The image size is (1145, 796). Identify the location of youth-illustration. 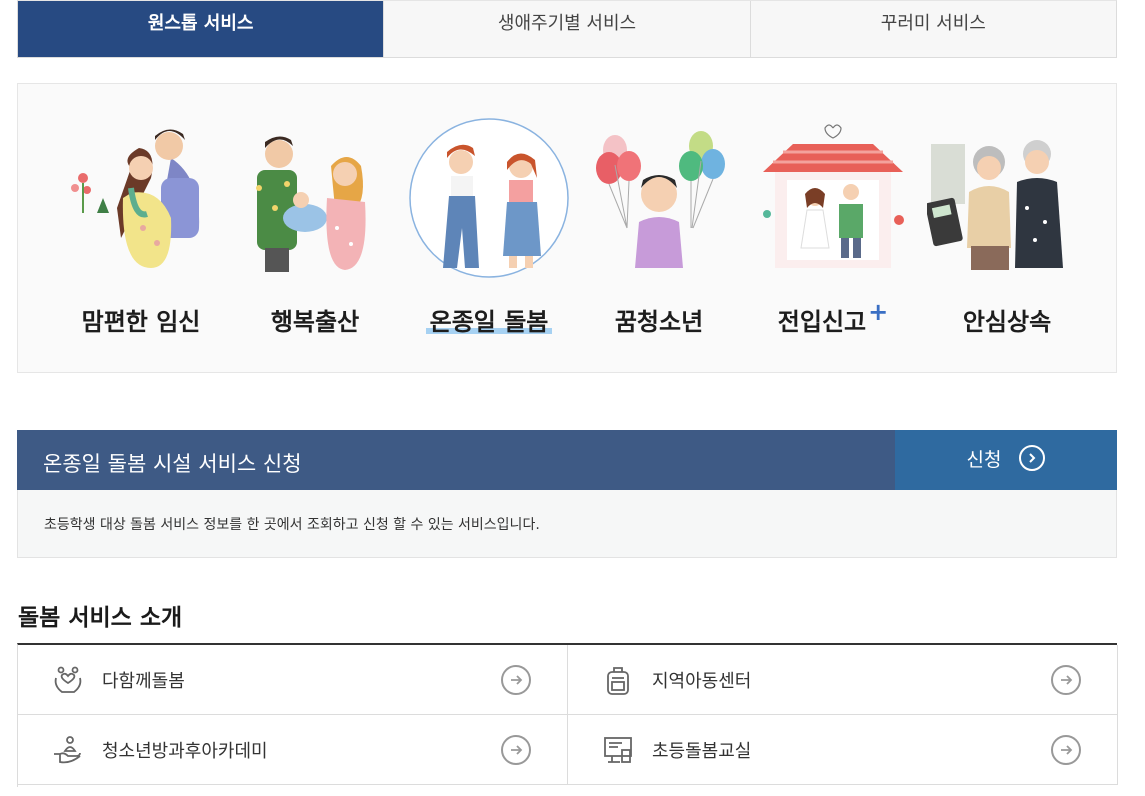
(660, 199).